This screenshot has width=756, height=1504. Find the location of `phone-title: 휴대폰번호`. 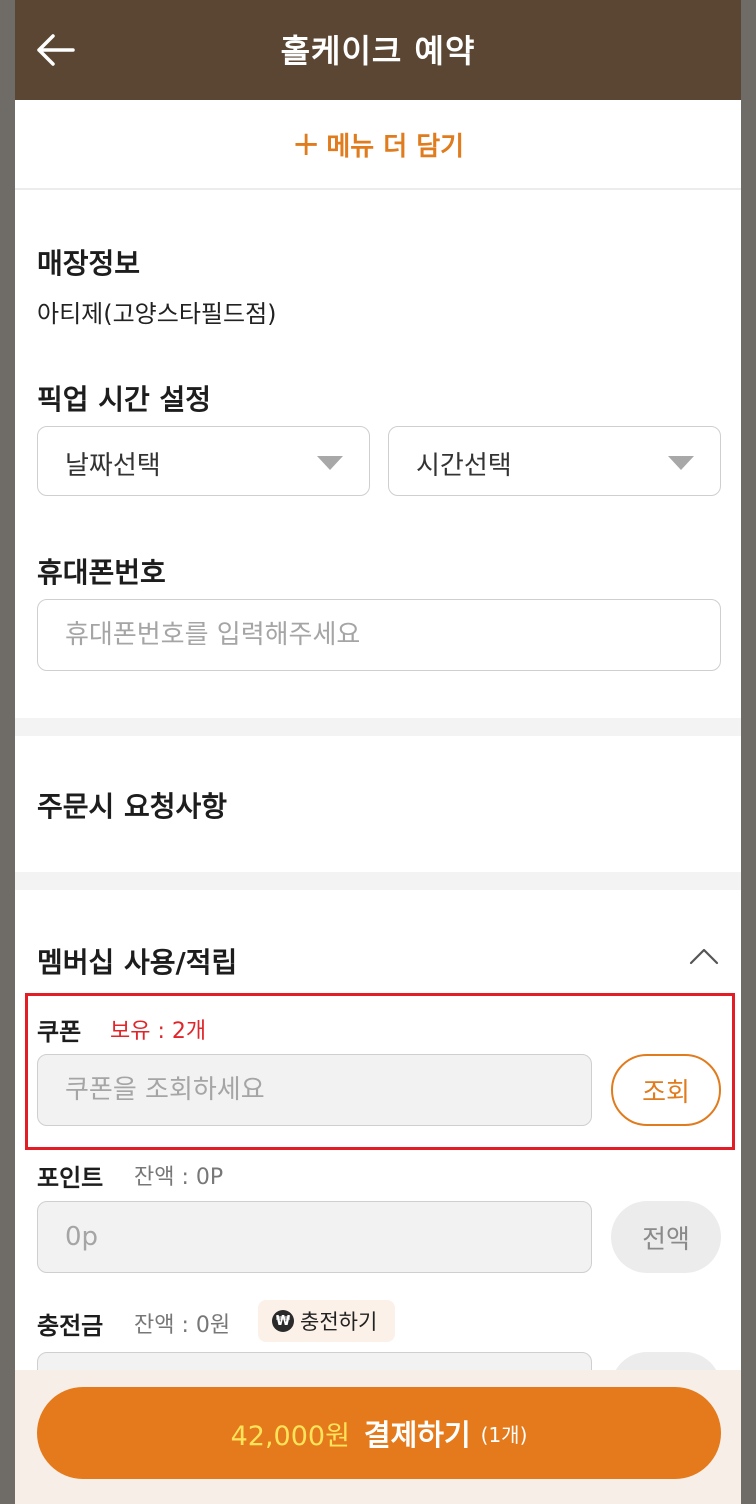

phone-title: 휴대폰번호 is located at coordinates (101, 572).